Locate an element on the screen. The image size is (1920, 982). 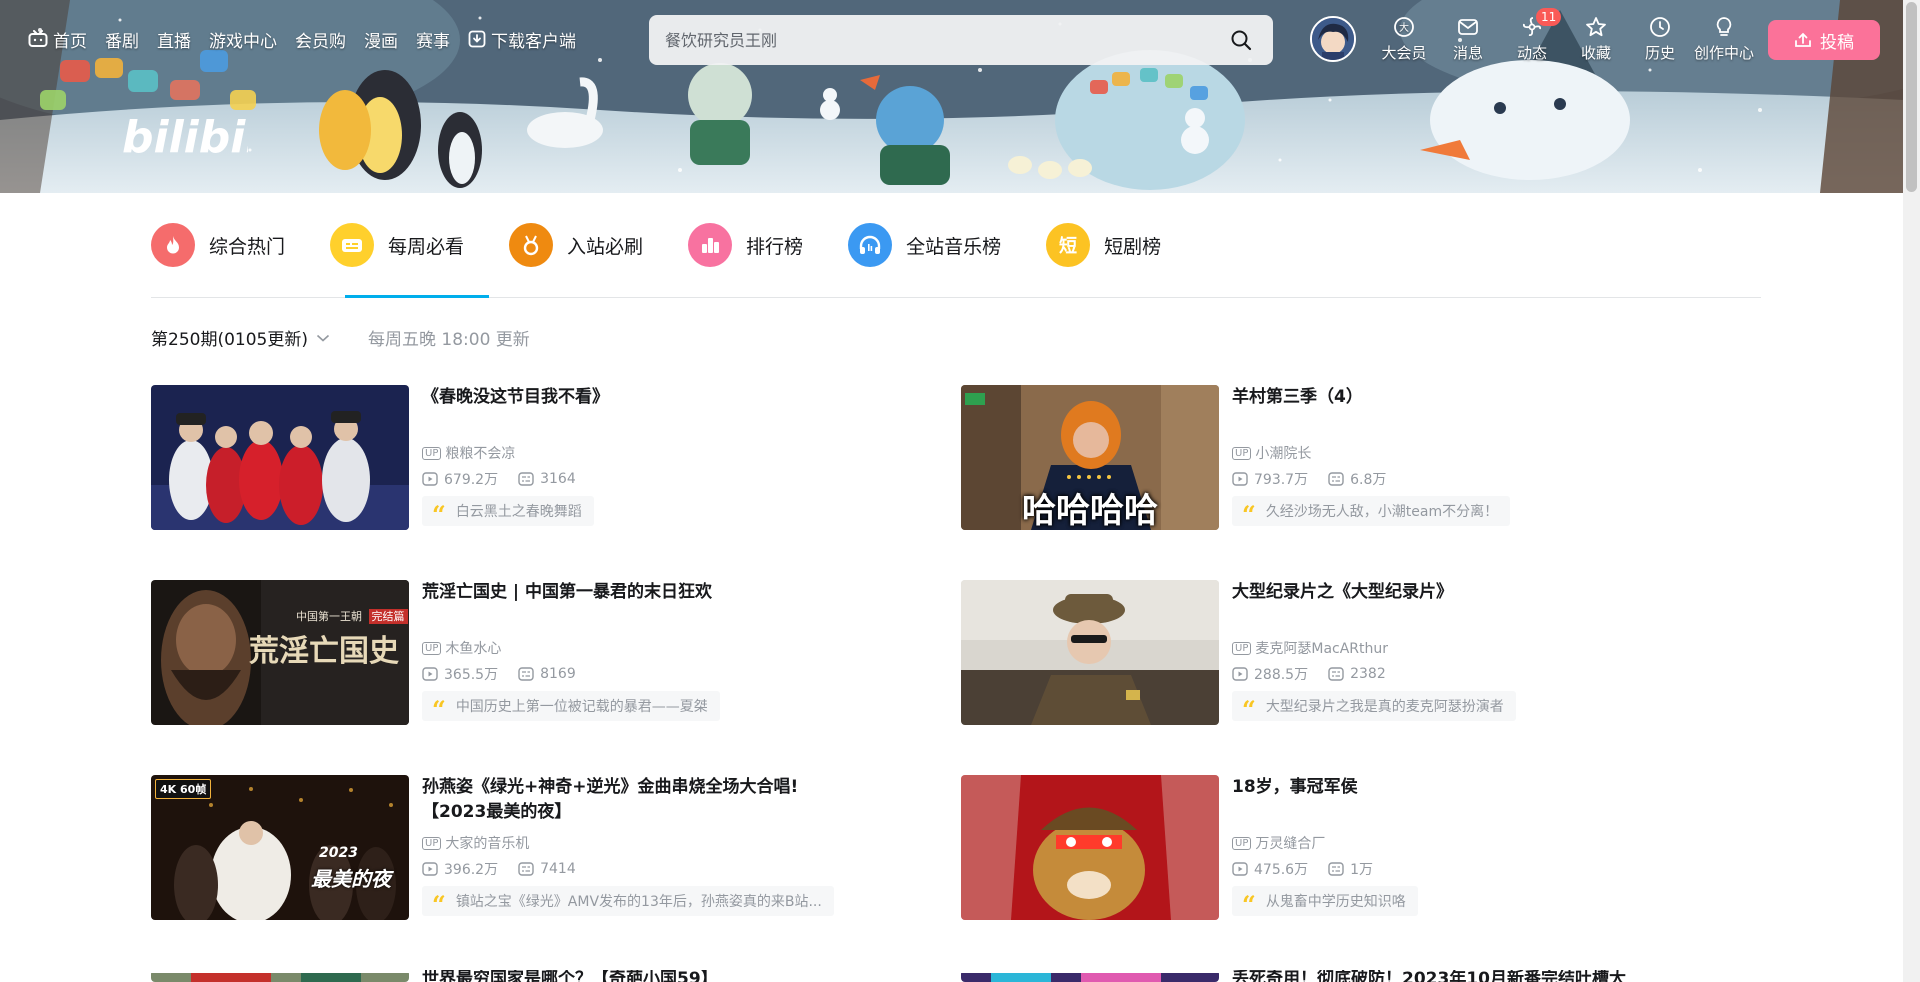
video-stats: 793.7万 6.8万 is located at coordinates (1371, 479).